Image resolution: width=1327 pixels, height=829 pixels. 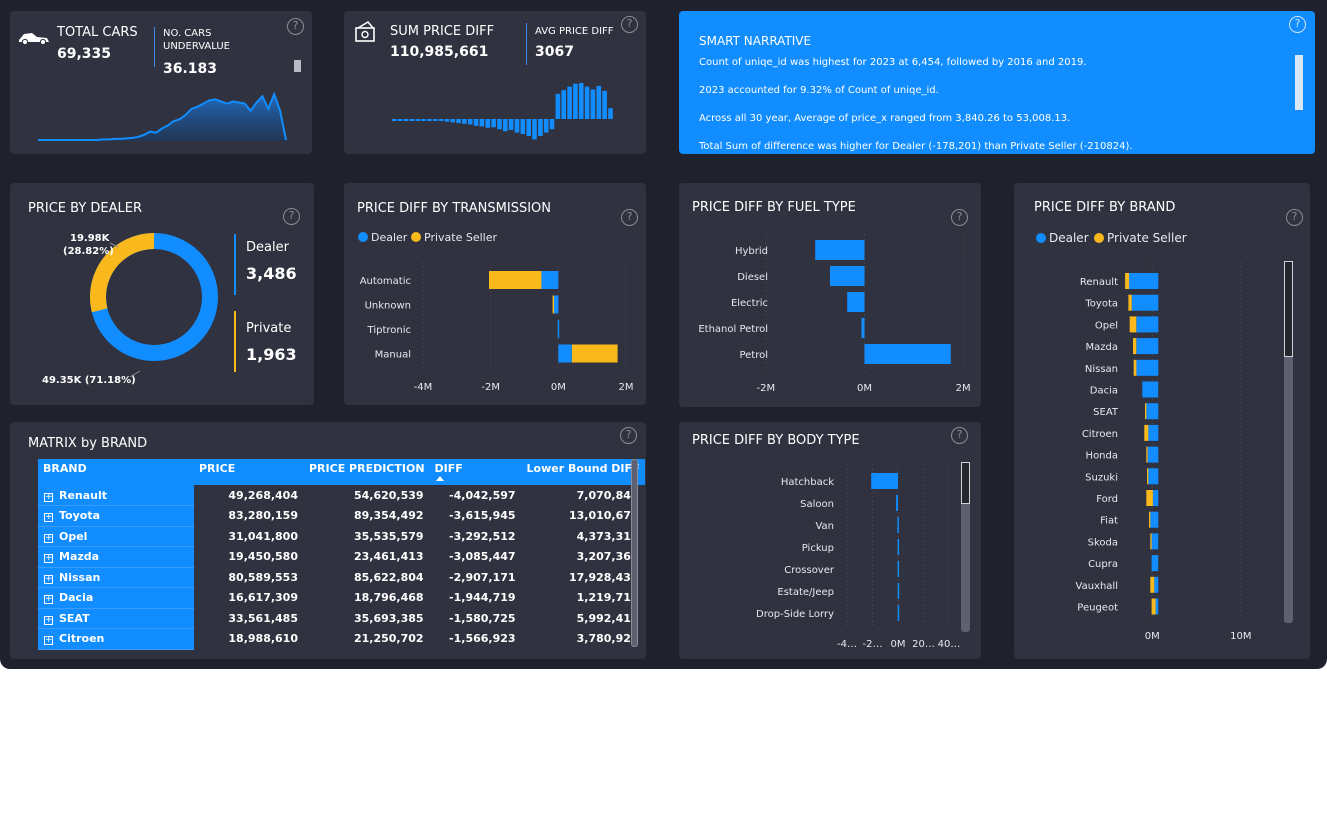 I want to click on matrix-scroll-thumb, so click(x=634, y=553).